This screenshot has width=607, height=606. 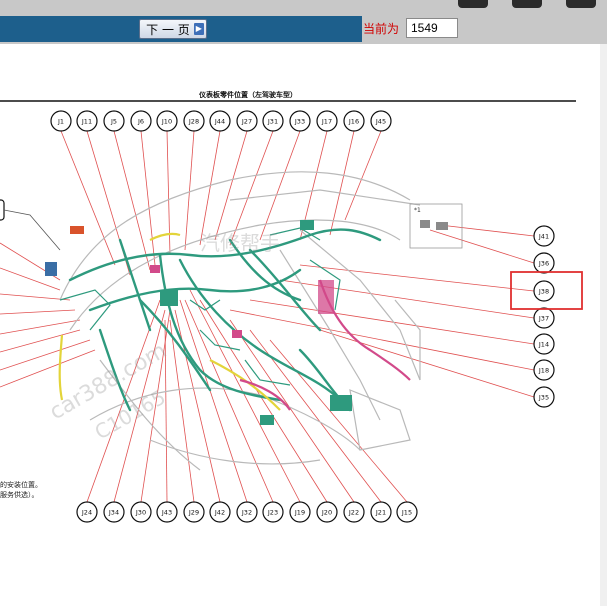 I want to click on connector-label: J37, so click(x=543, y=319).